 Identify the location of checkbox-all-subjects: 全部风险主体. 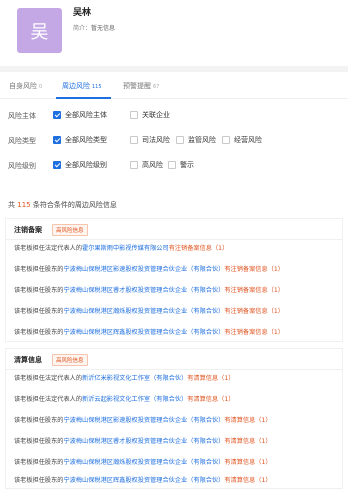
(80, 115).